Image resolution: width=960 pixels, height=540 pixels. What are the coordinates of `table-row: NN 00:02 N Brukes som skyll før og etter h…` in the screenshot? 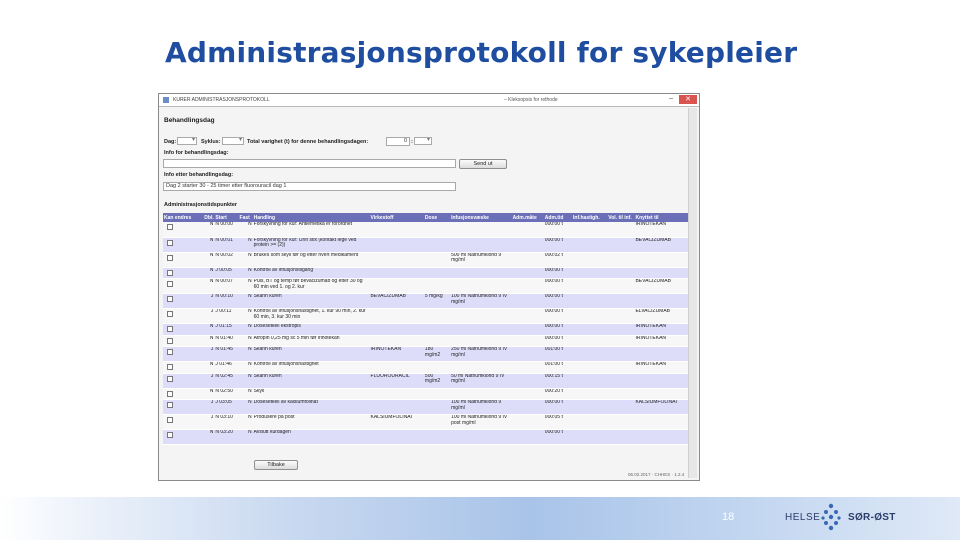 It's located at (425, 260).